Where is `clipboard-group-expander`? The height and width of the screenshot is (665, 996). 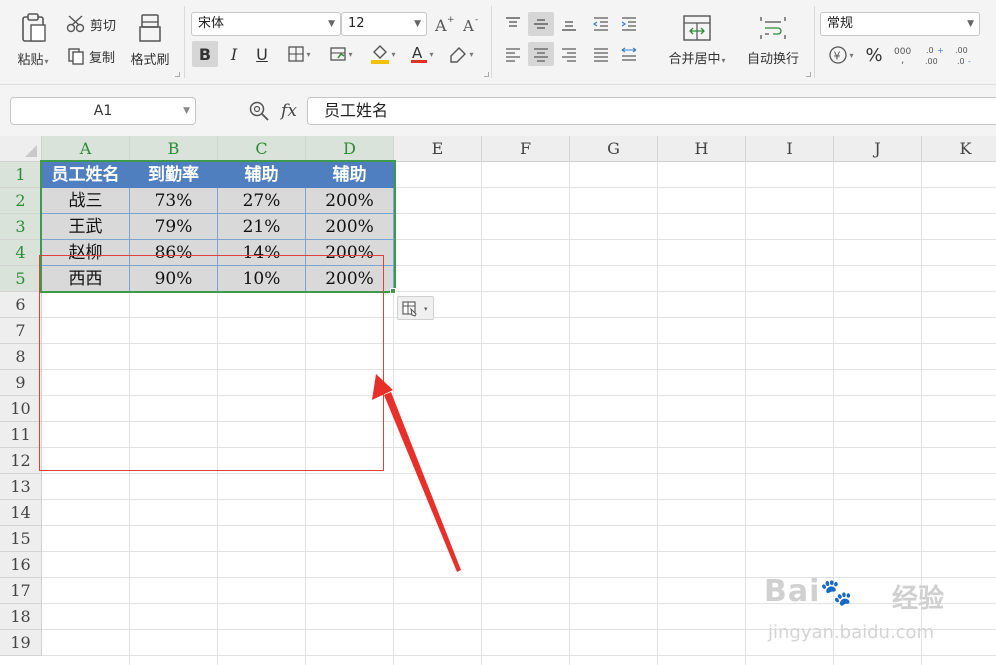
clipboard-group-expander is located at coordinates (177, 74).